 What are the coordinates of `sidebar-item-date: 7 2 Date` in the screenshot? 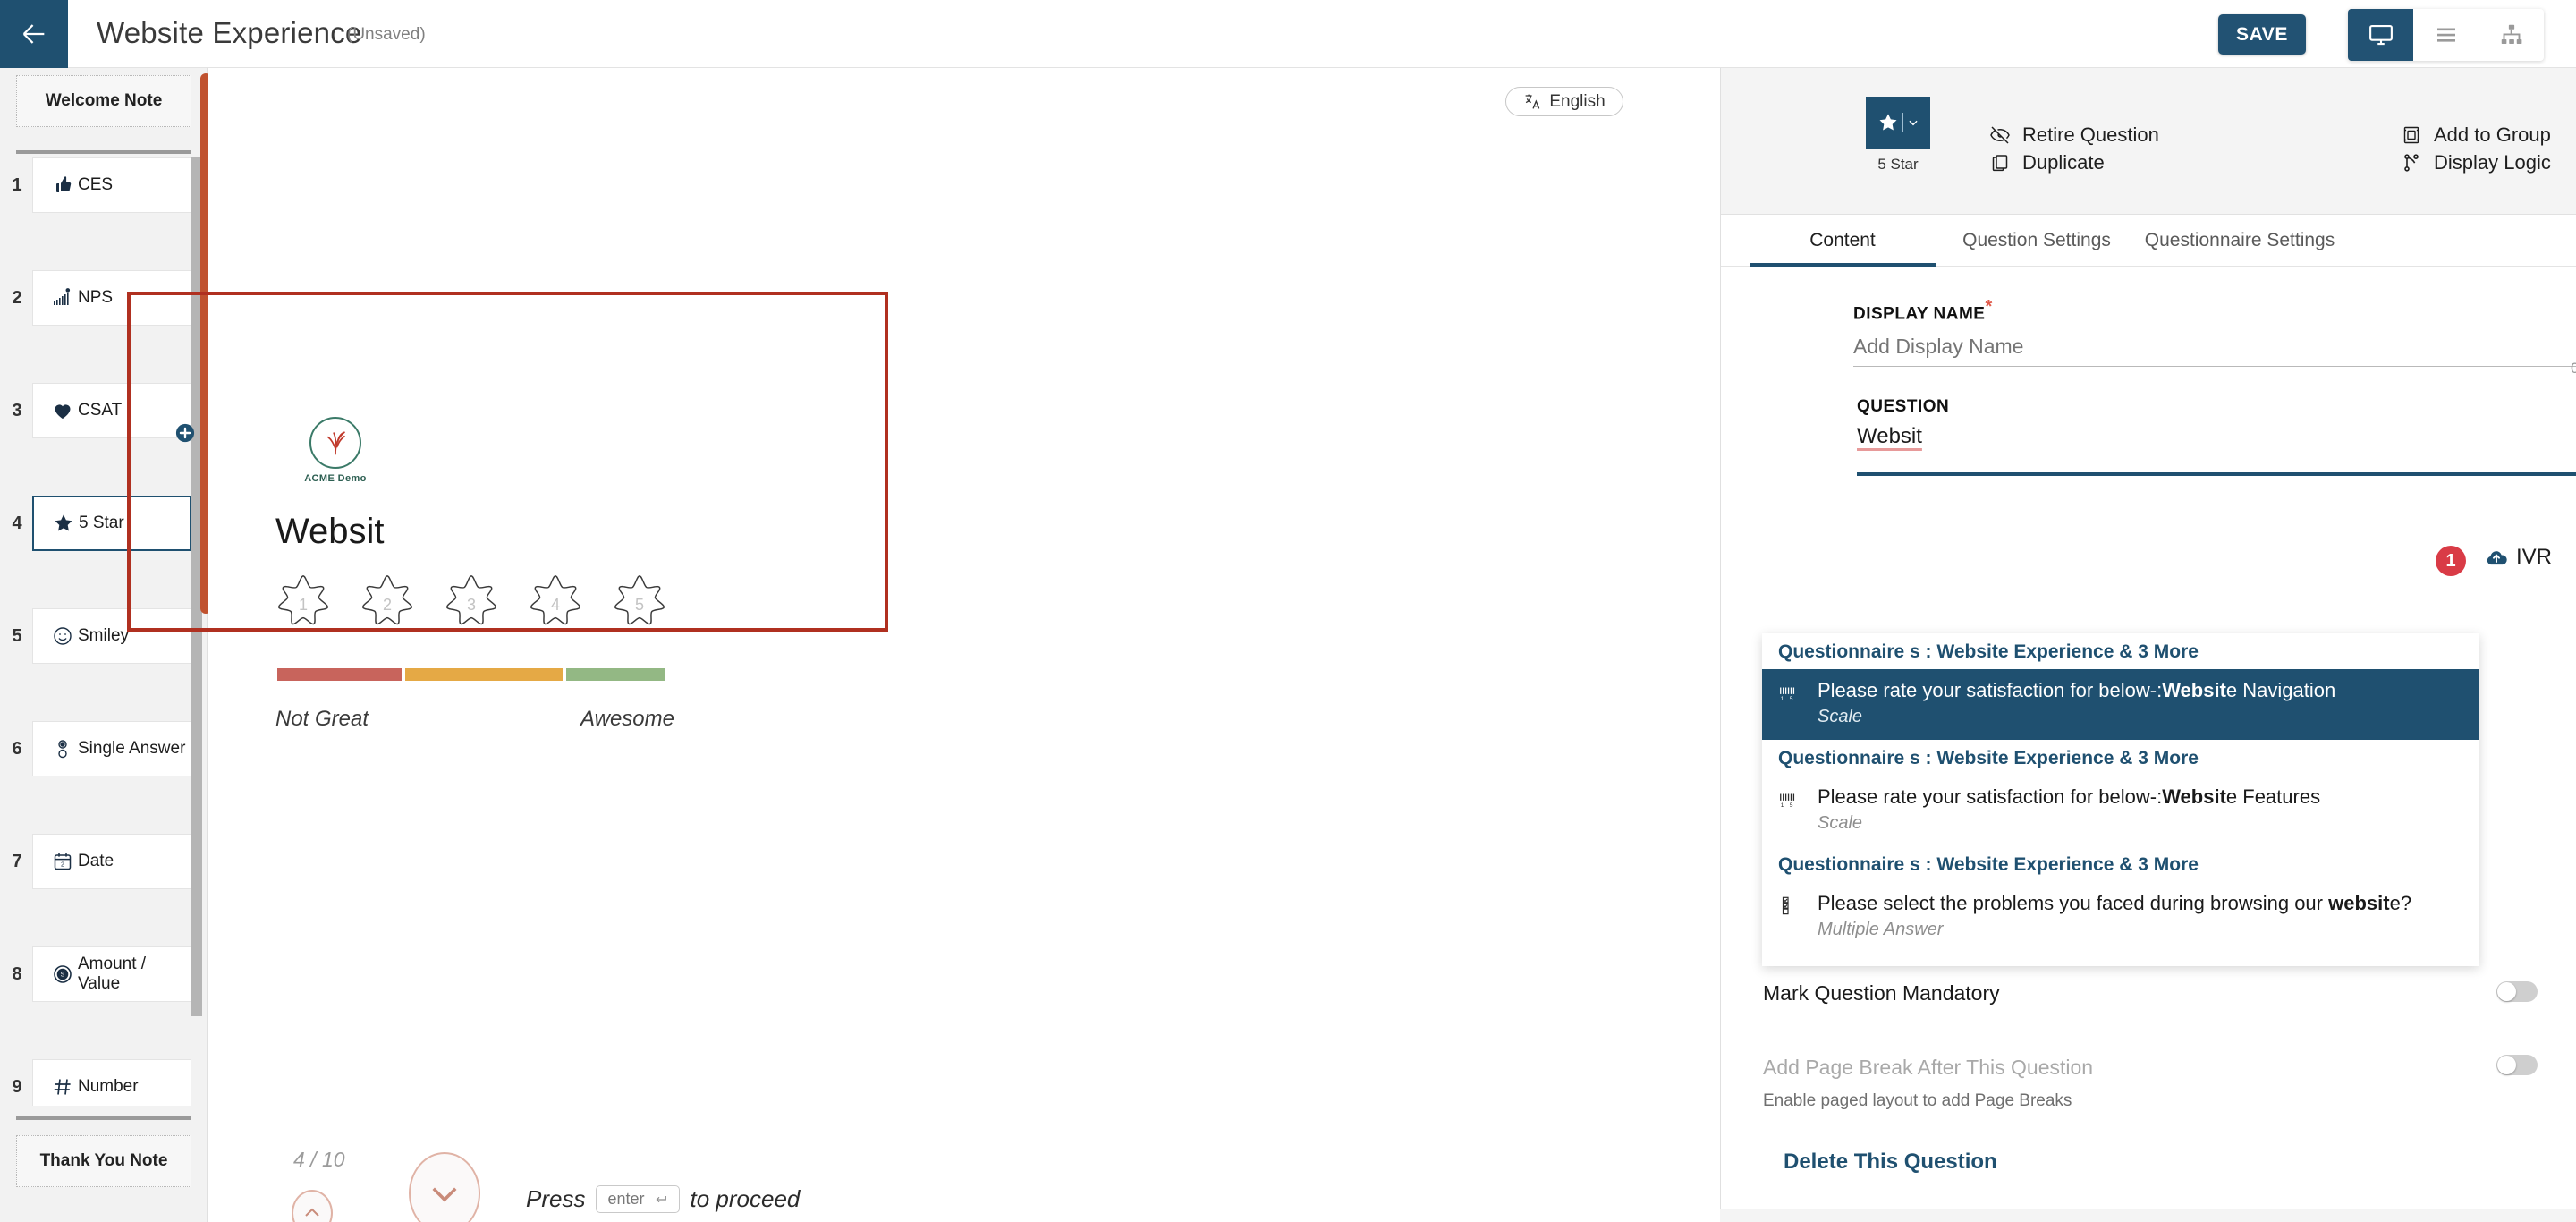 It's located at (95, 861).